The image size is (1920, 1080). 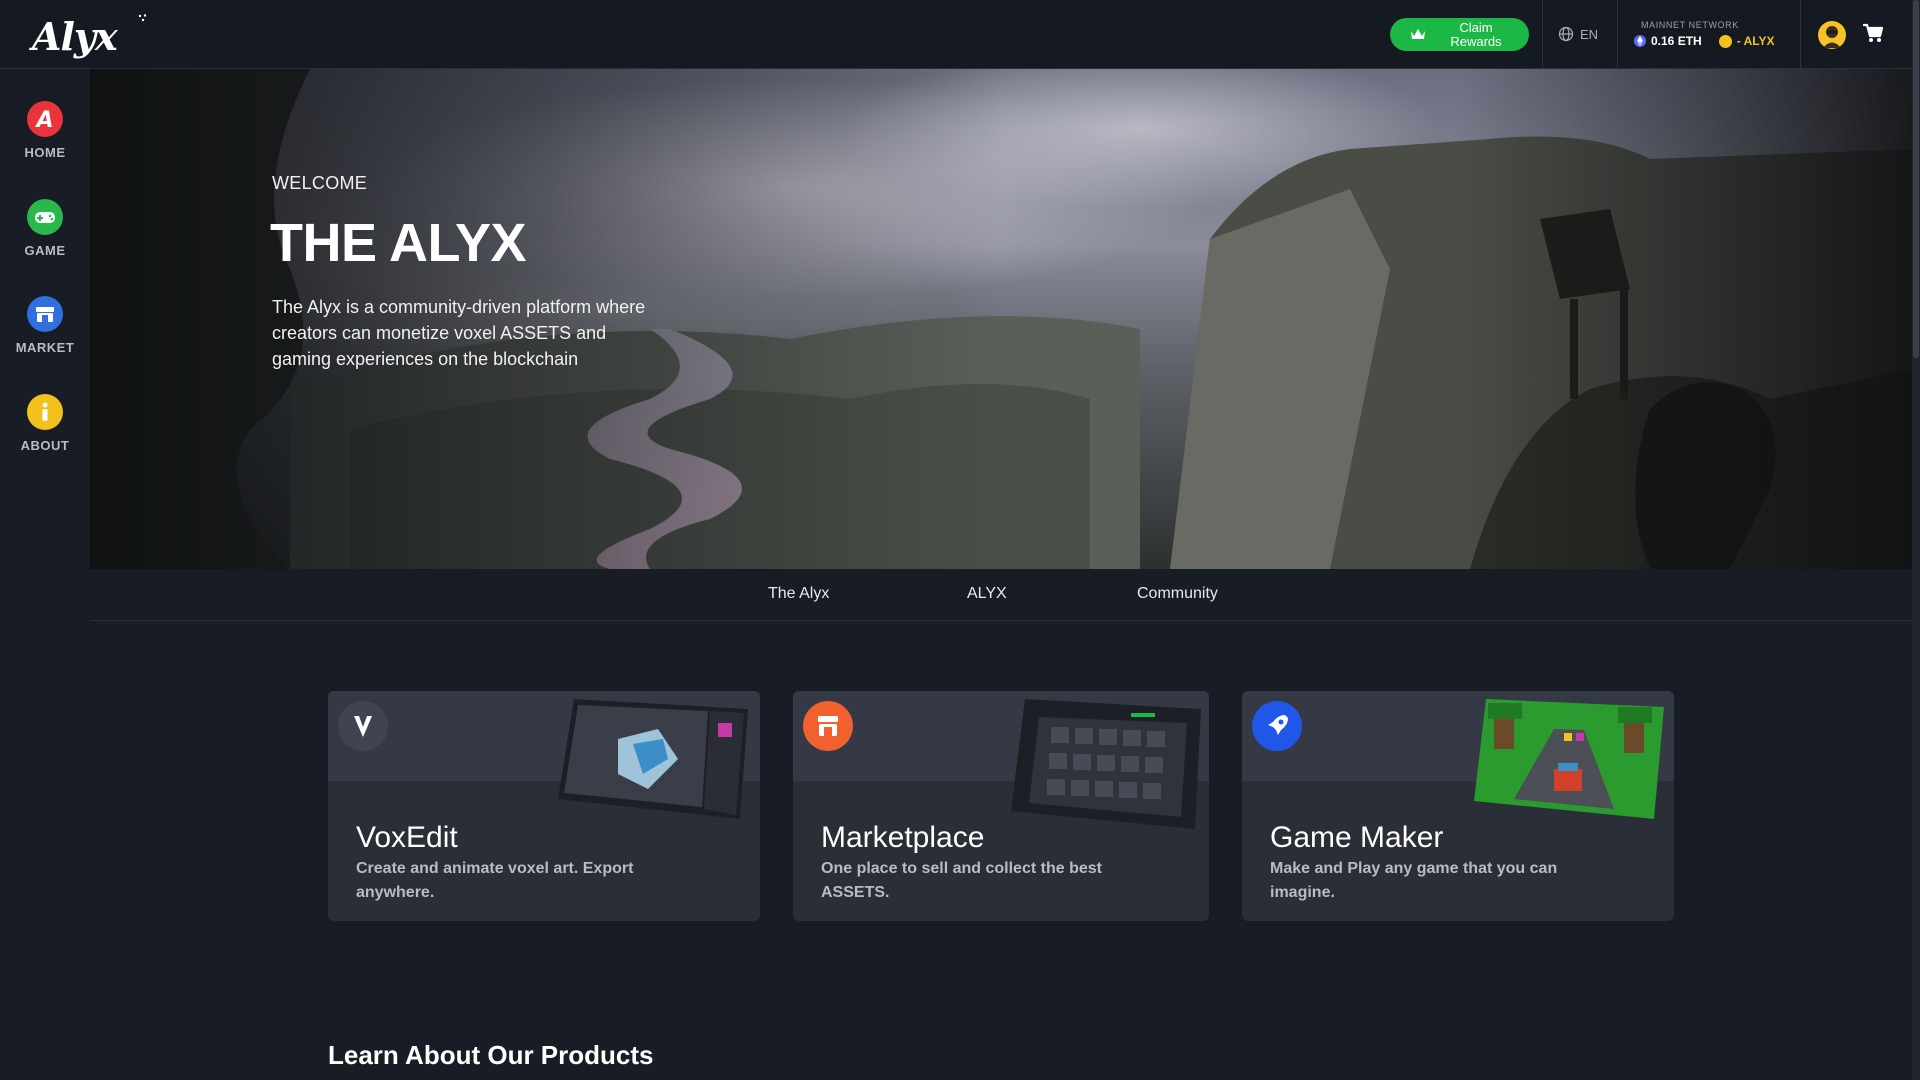 What do you see at coordinates (1106, 764) in the screenshot?
I see `marketplace-screenshot` at bounding box center [1106, 764].